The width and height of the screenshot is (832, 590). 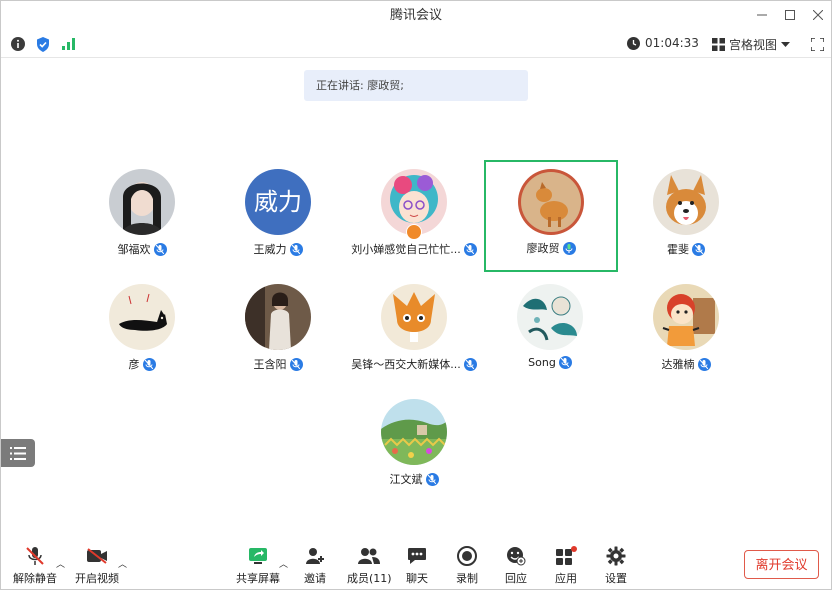 What do you see at coordinates (417, 556) in the screenshot?
I see `chat-icon` at bounding box center [417, 556].